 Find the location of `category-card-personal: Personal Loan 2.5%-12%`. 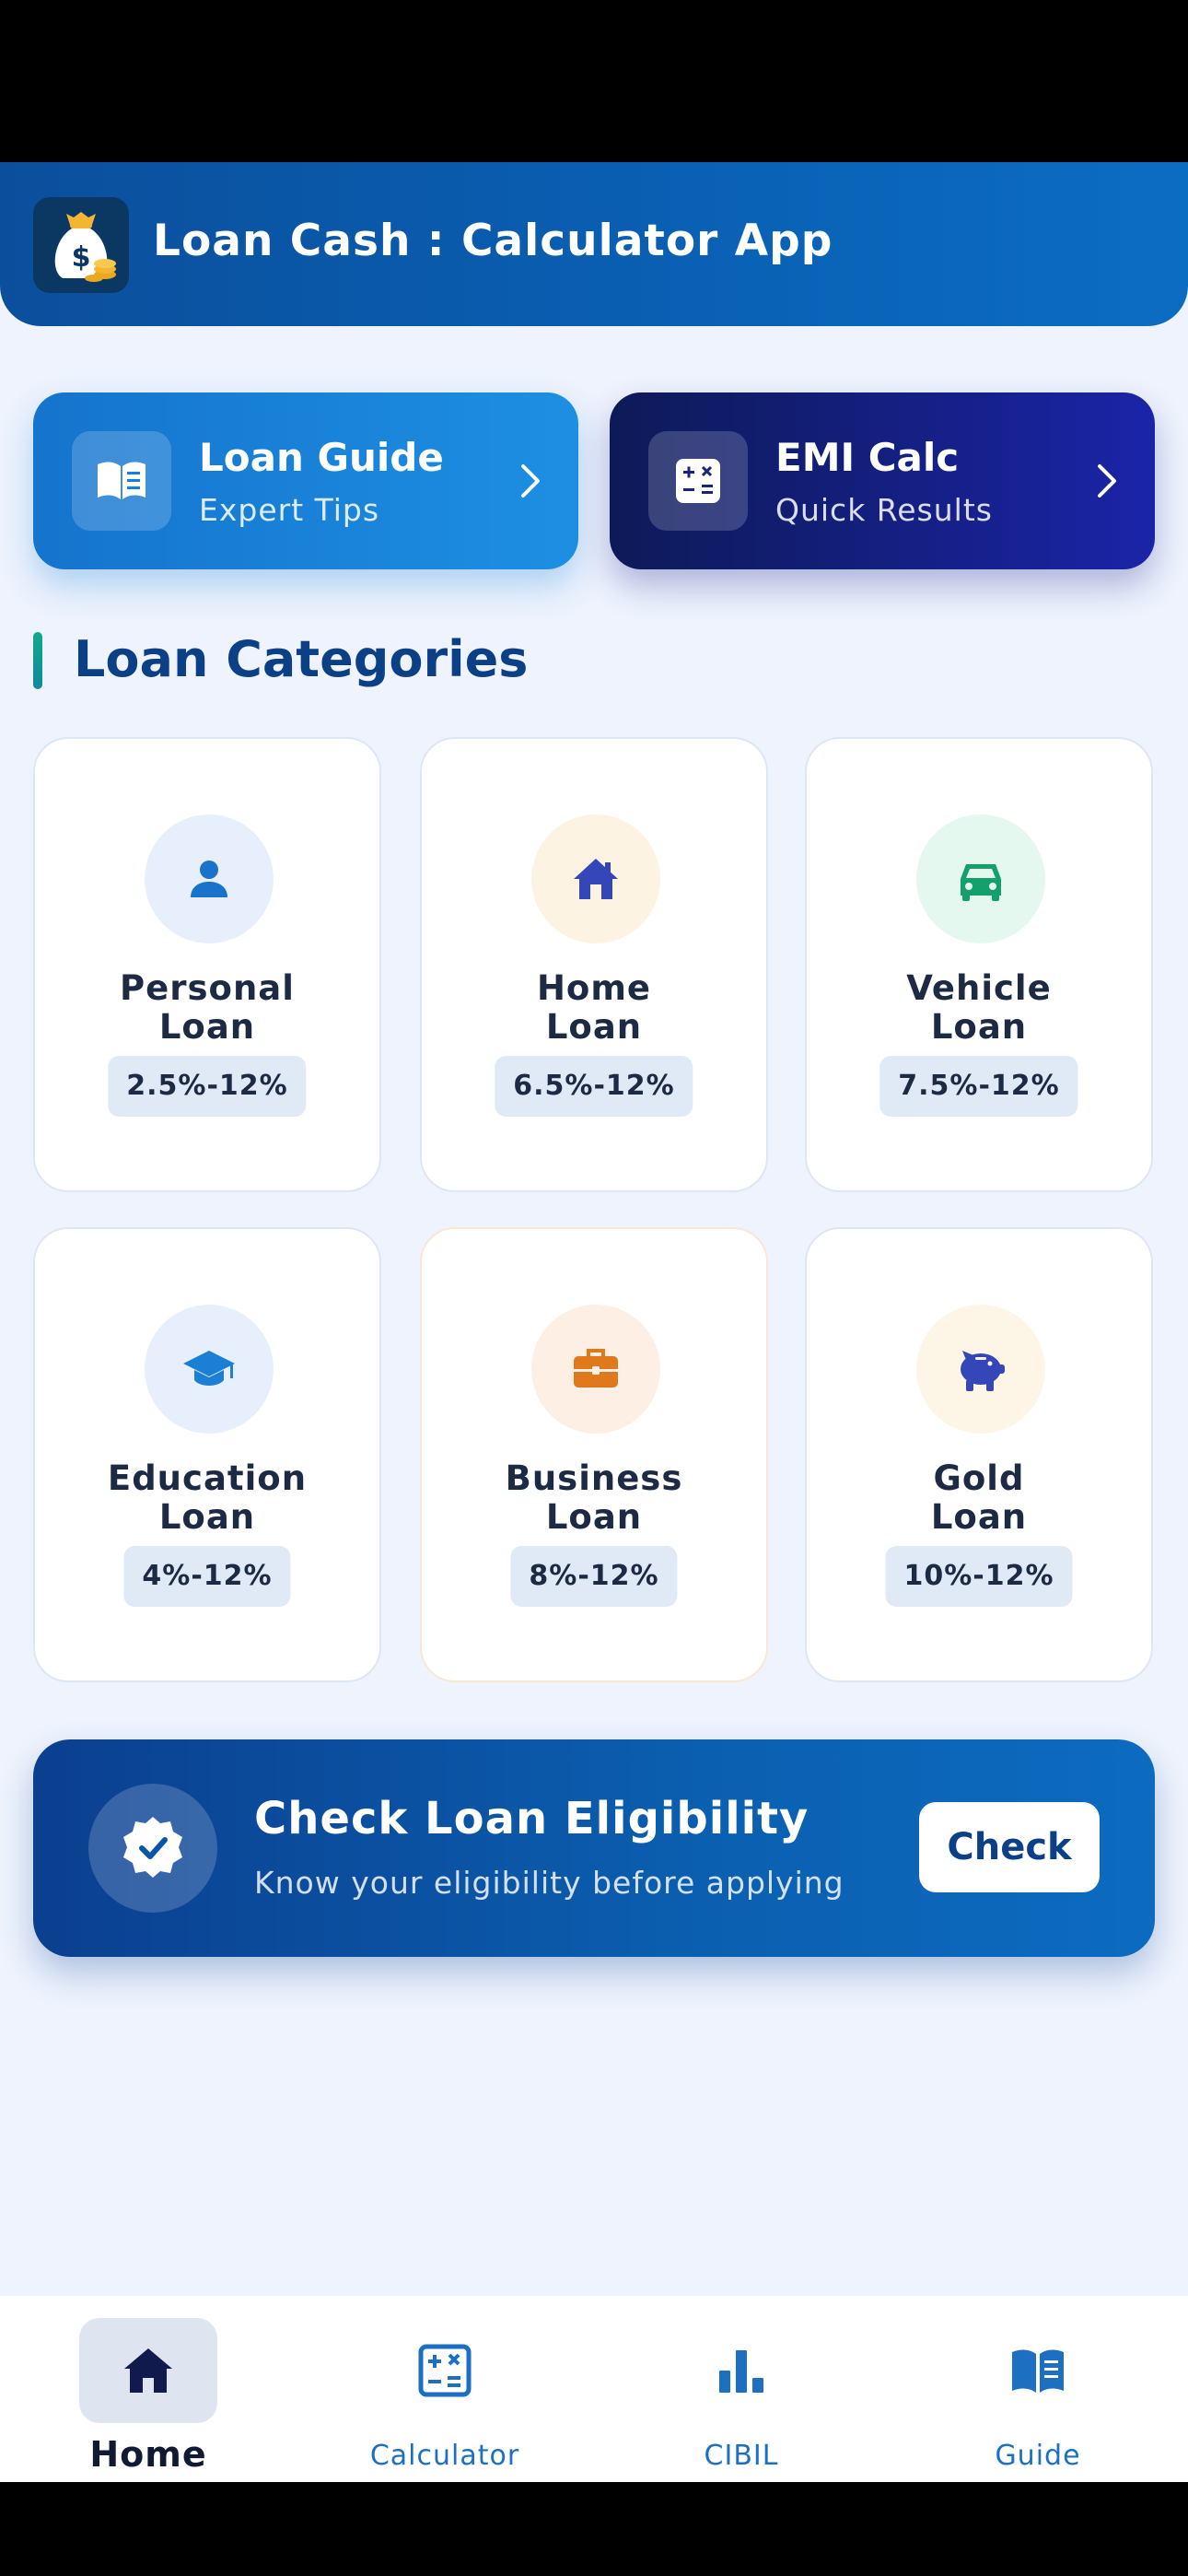

category-card-personal: Personal Loan 2.5%-12% is located at coordinates (207, 964).